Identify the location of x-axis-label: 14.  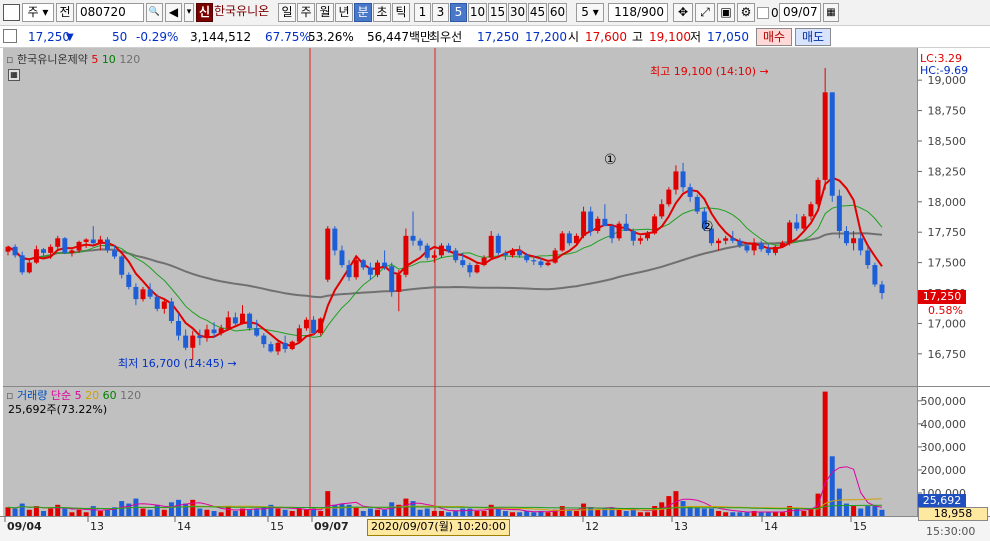
(184, 526).